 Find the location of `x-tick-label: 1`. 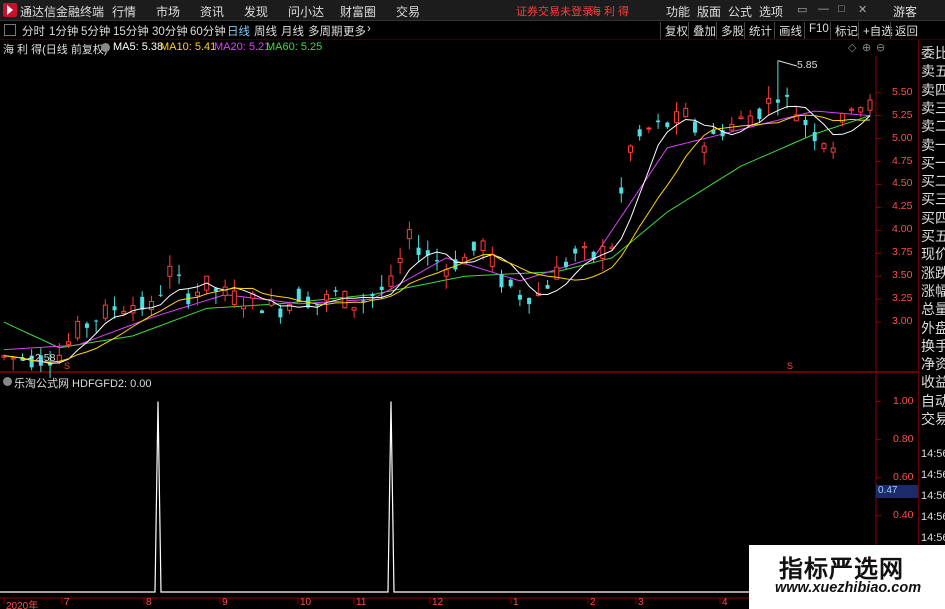

x-tick-label: 1 is located at coordinates (516, 602).